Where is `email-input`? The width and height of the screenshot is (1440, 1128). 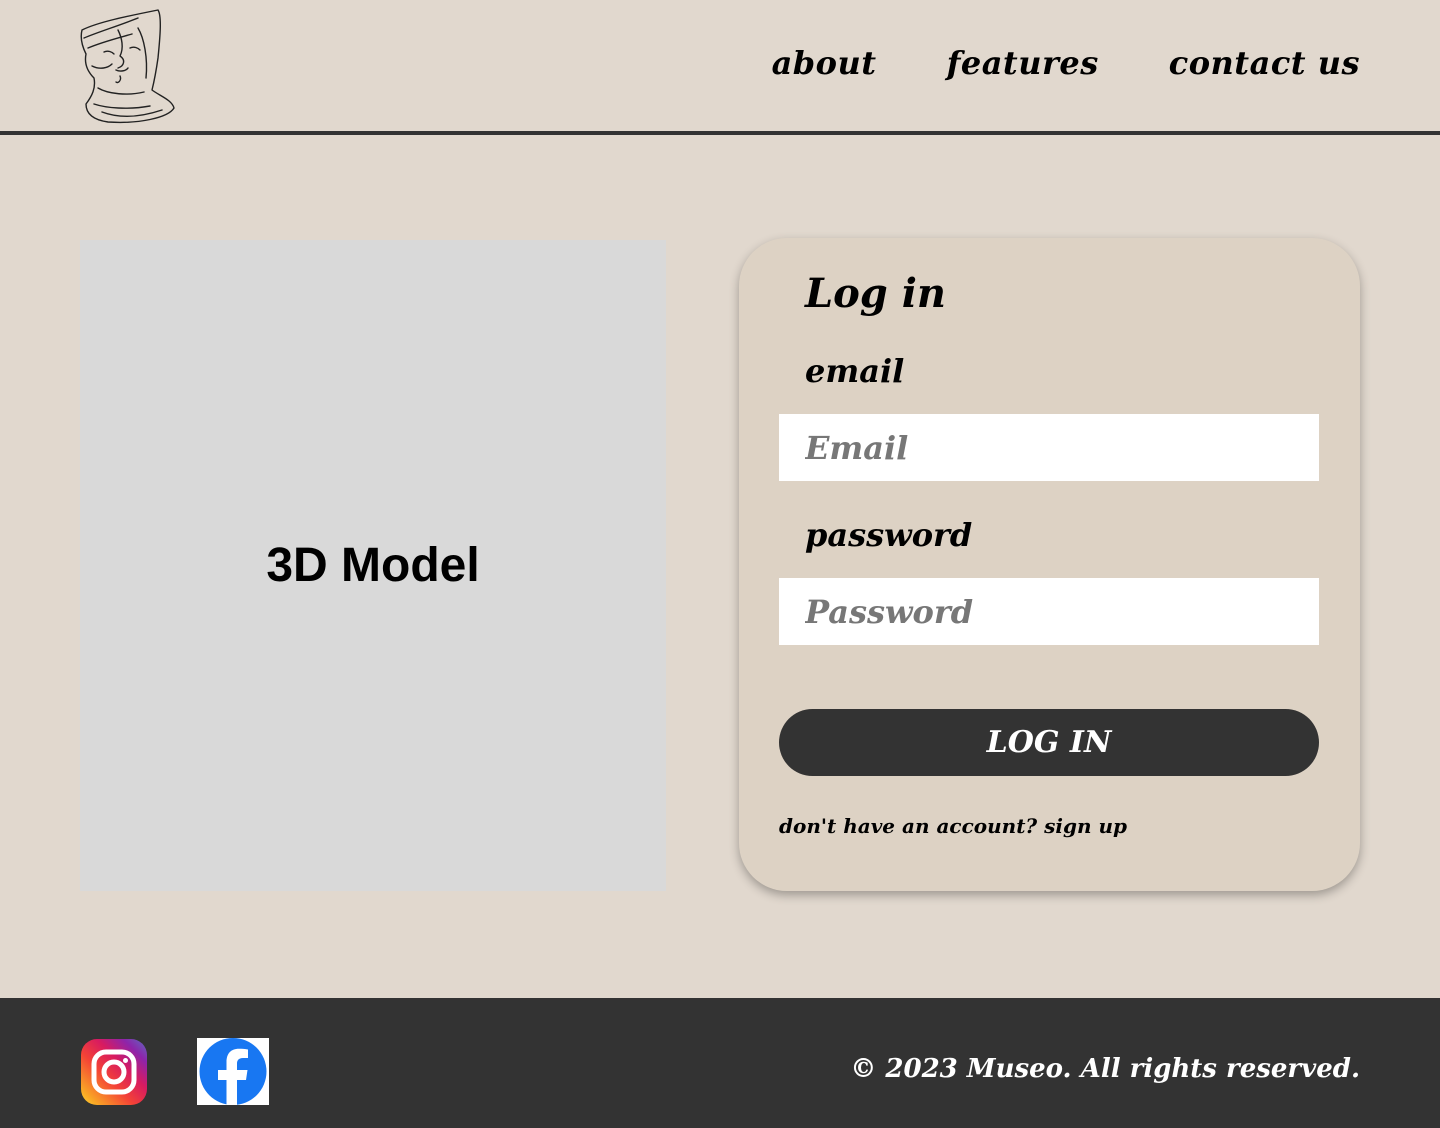 email-input is located at coordinates (1049, 447).